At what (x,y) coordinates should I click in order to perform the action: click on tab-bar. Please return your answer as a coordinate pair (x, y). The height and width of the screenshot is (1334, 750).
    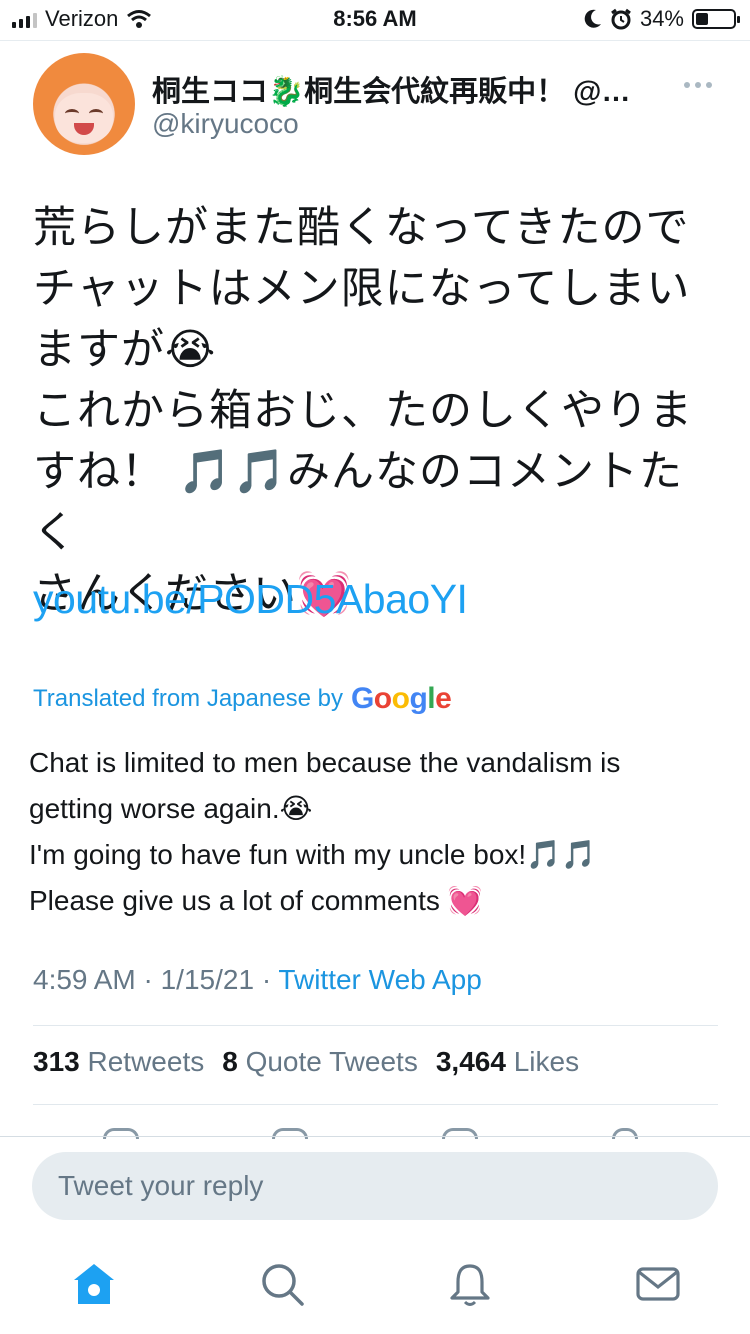
    Looking at the image, I should click on (375, 1287).